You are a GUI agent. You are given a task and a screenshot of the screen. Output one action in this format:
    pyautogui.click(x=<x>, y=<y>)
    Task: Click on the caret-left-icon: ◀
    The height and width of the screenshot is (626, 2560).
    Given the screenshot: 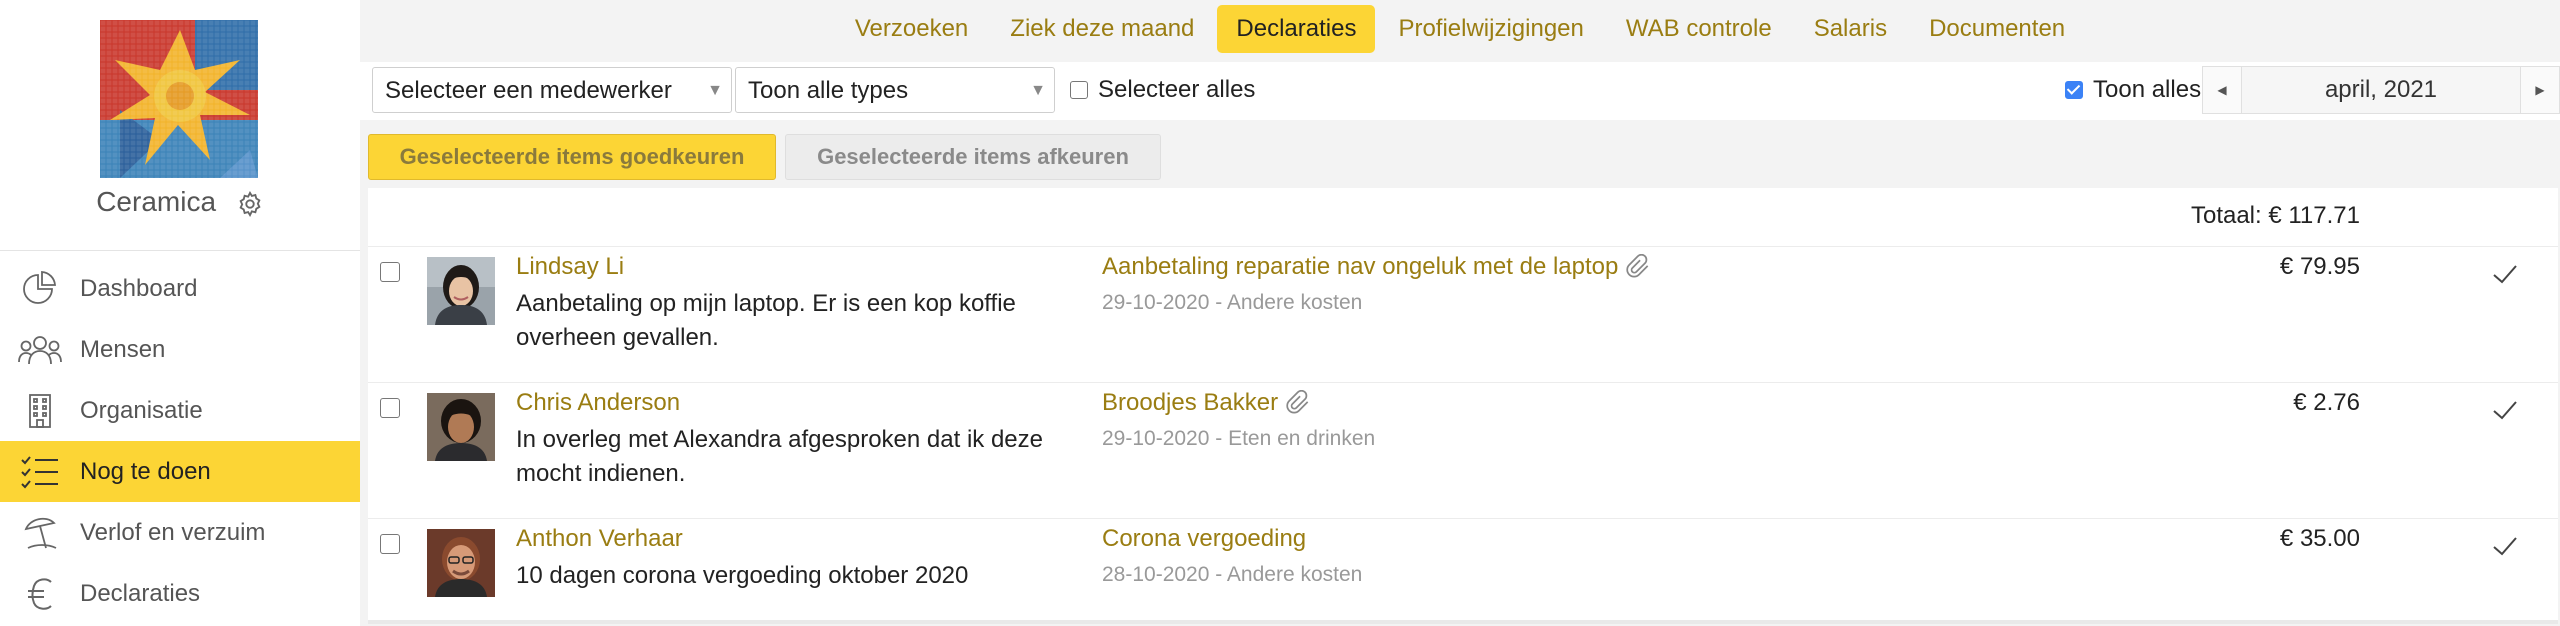 What is the action you would take?
    pyautogui.click(x=2222, y=90)
    